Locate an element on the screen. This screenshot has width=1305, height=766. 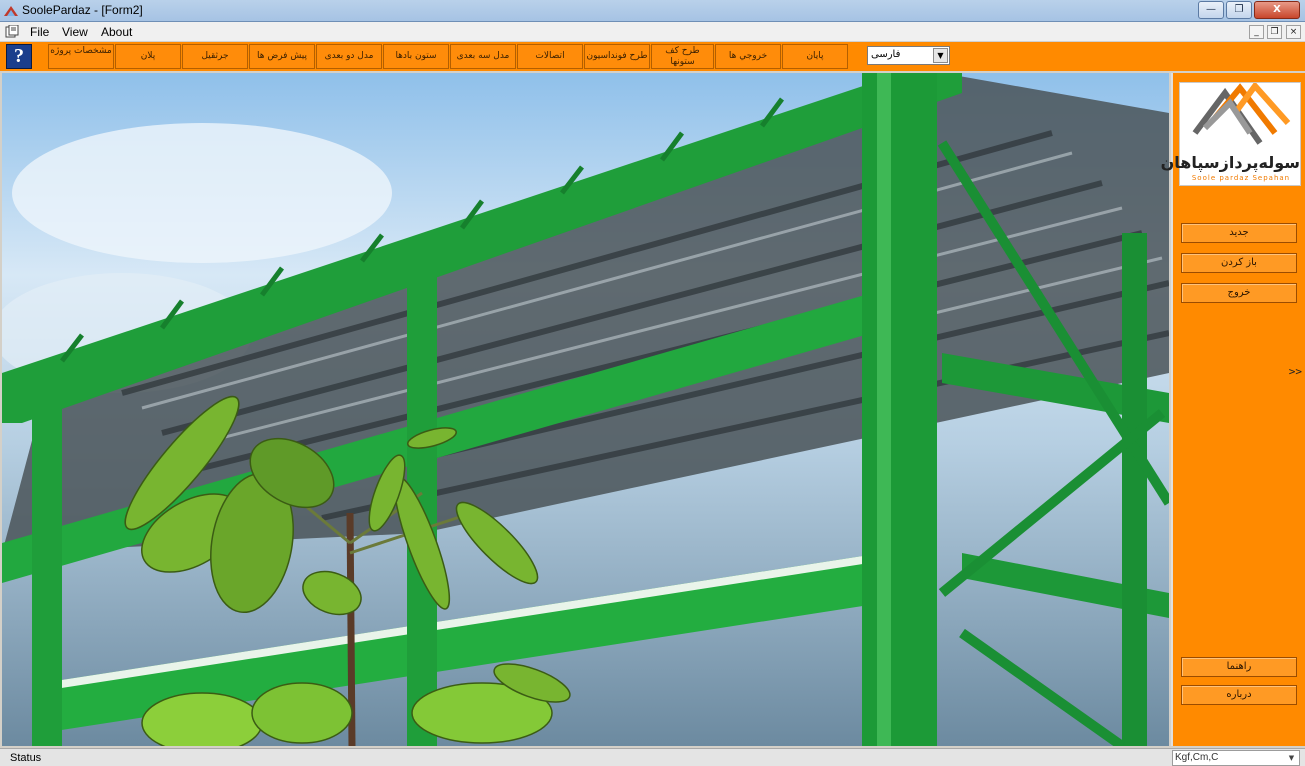
window-title: SoolePardaz - [Form2] is located at coordinates (82, 10).